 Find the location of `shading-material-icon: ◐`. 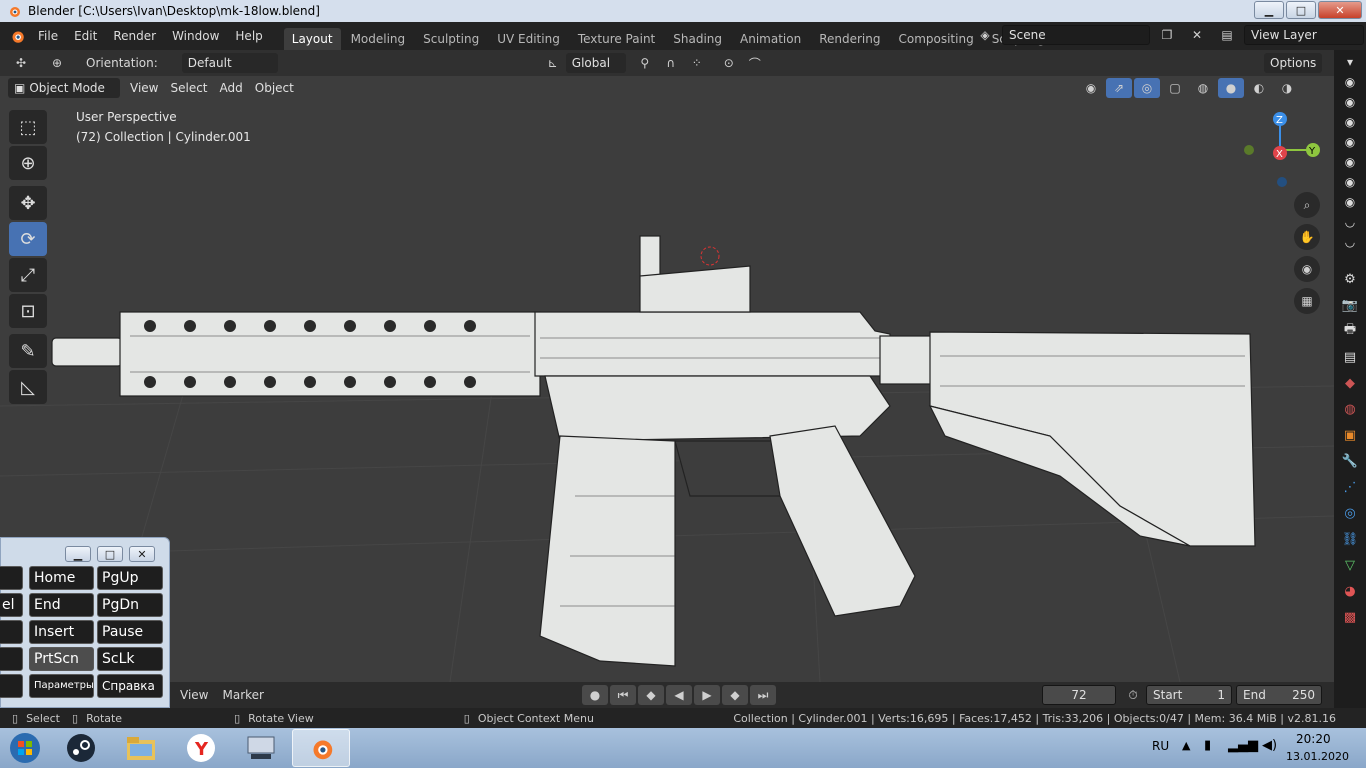

shading-material-icon: ◐ is located at coordinates (1259, 88).